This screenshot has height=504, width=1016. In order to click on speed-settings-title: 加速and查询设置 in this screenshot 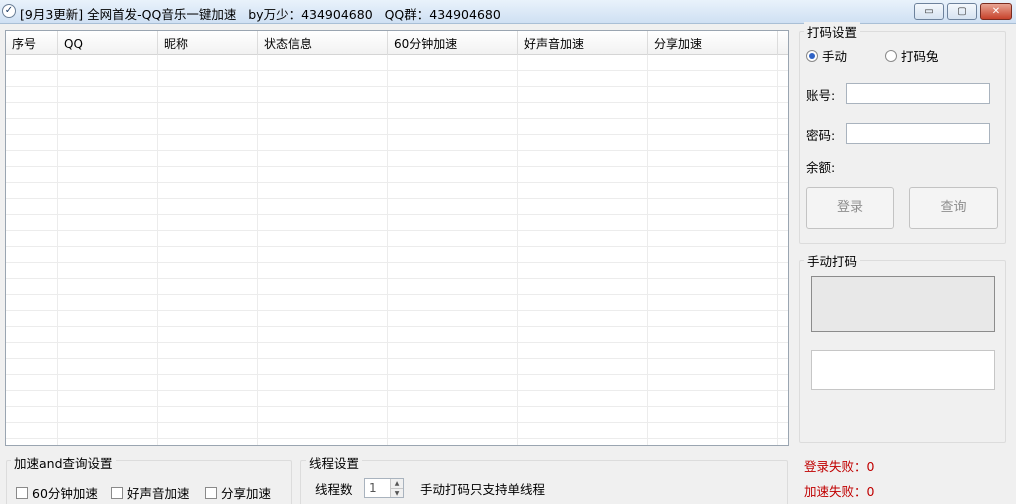, I will do `click(63, 462)`.